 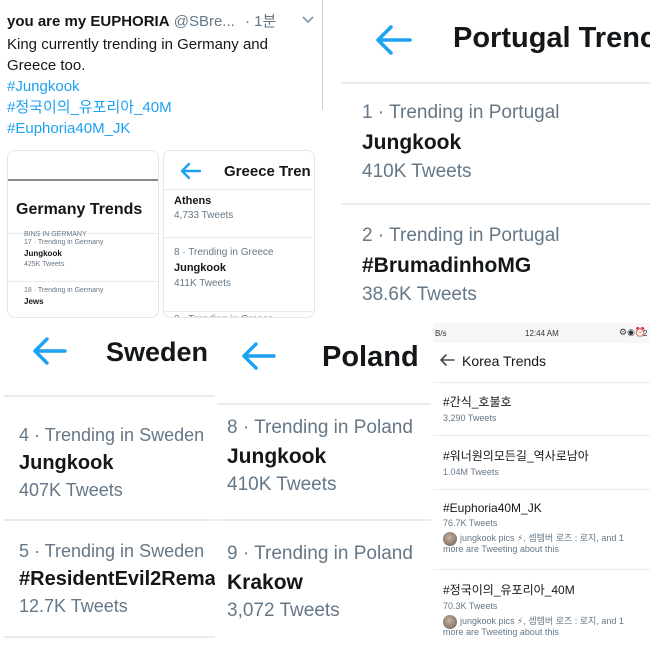 I want to click on trend-count: 3,072 Tweets, so click(x=283, y=610).